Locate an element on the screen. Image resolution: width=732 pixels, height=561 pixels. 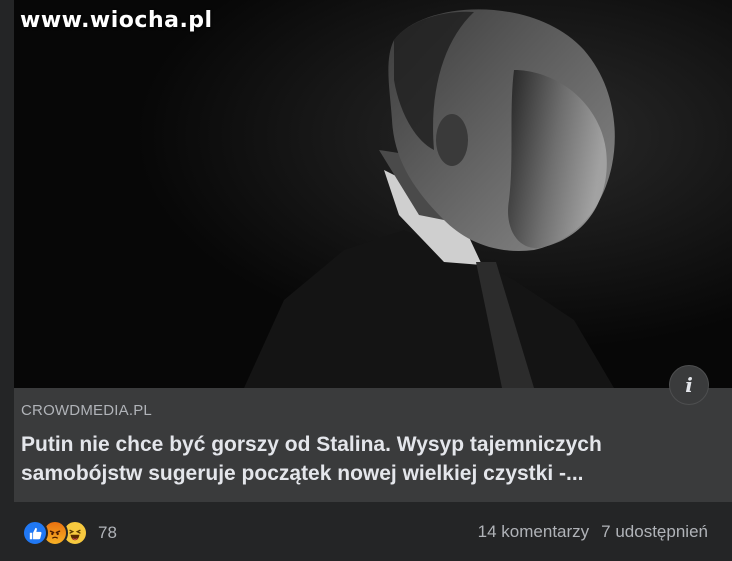
like-icon is located at coordinates (35, 533).